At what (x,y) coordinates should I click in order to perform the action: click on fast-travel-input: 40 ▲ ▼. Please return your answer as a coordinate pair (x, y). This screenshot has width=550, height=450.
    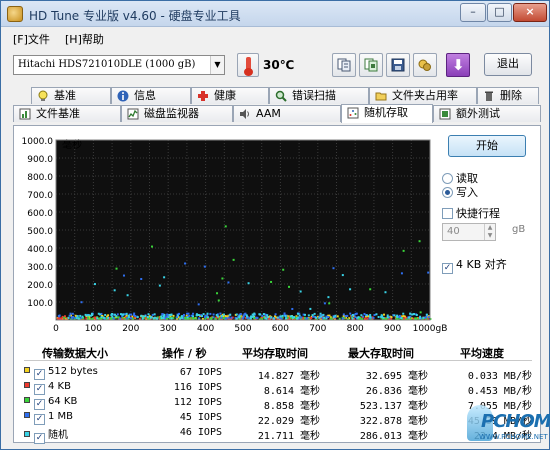
    Looking at the image, I should click on (469, 232).